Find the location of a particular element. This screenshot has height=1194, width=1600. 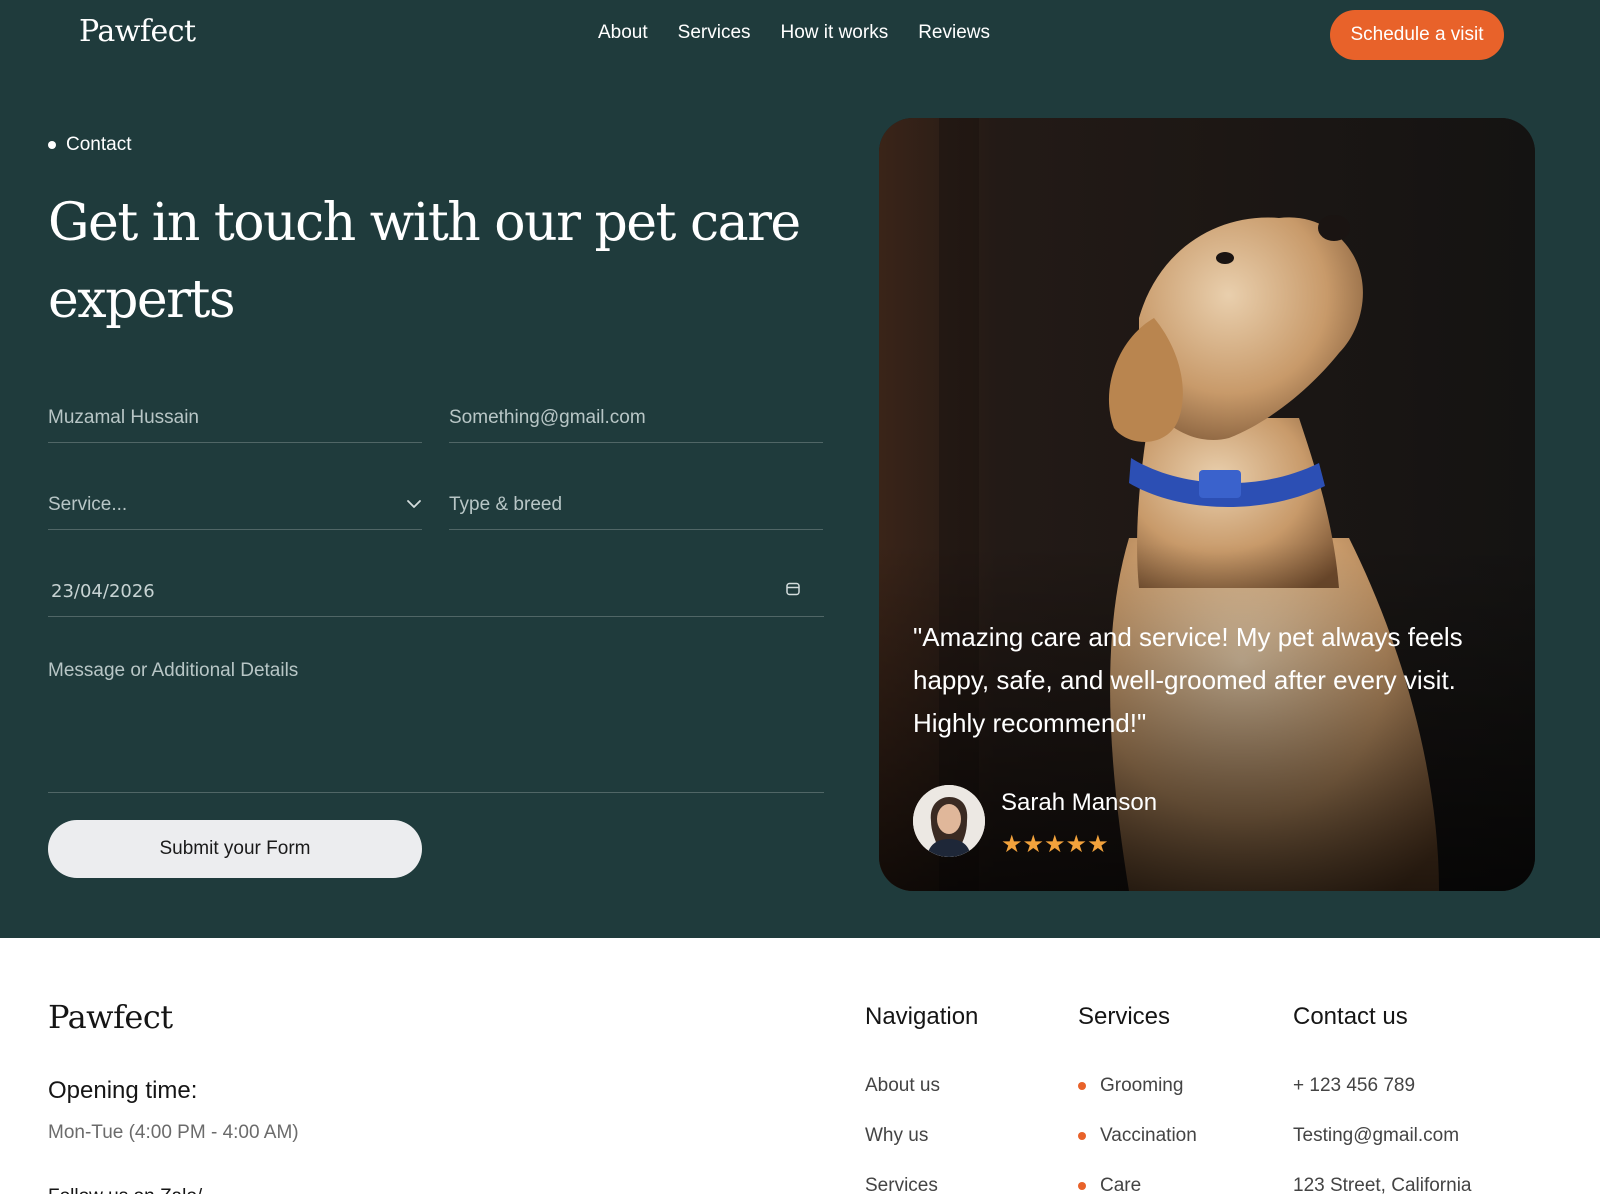

message-field is located at coordinates (436, 726).